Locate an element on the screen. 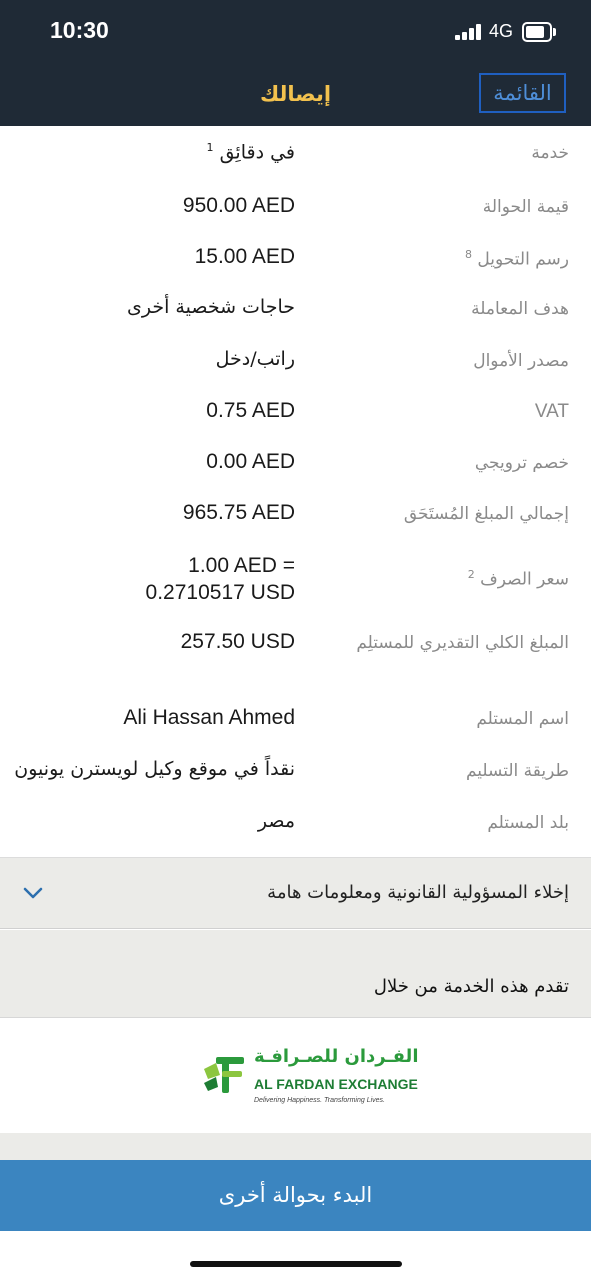 This screenshot has height=1280, width=591. bottom-safe-area is located at coordinates (295, 1255).